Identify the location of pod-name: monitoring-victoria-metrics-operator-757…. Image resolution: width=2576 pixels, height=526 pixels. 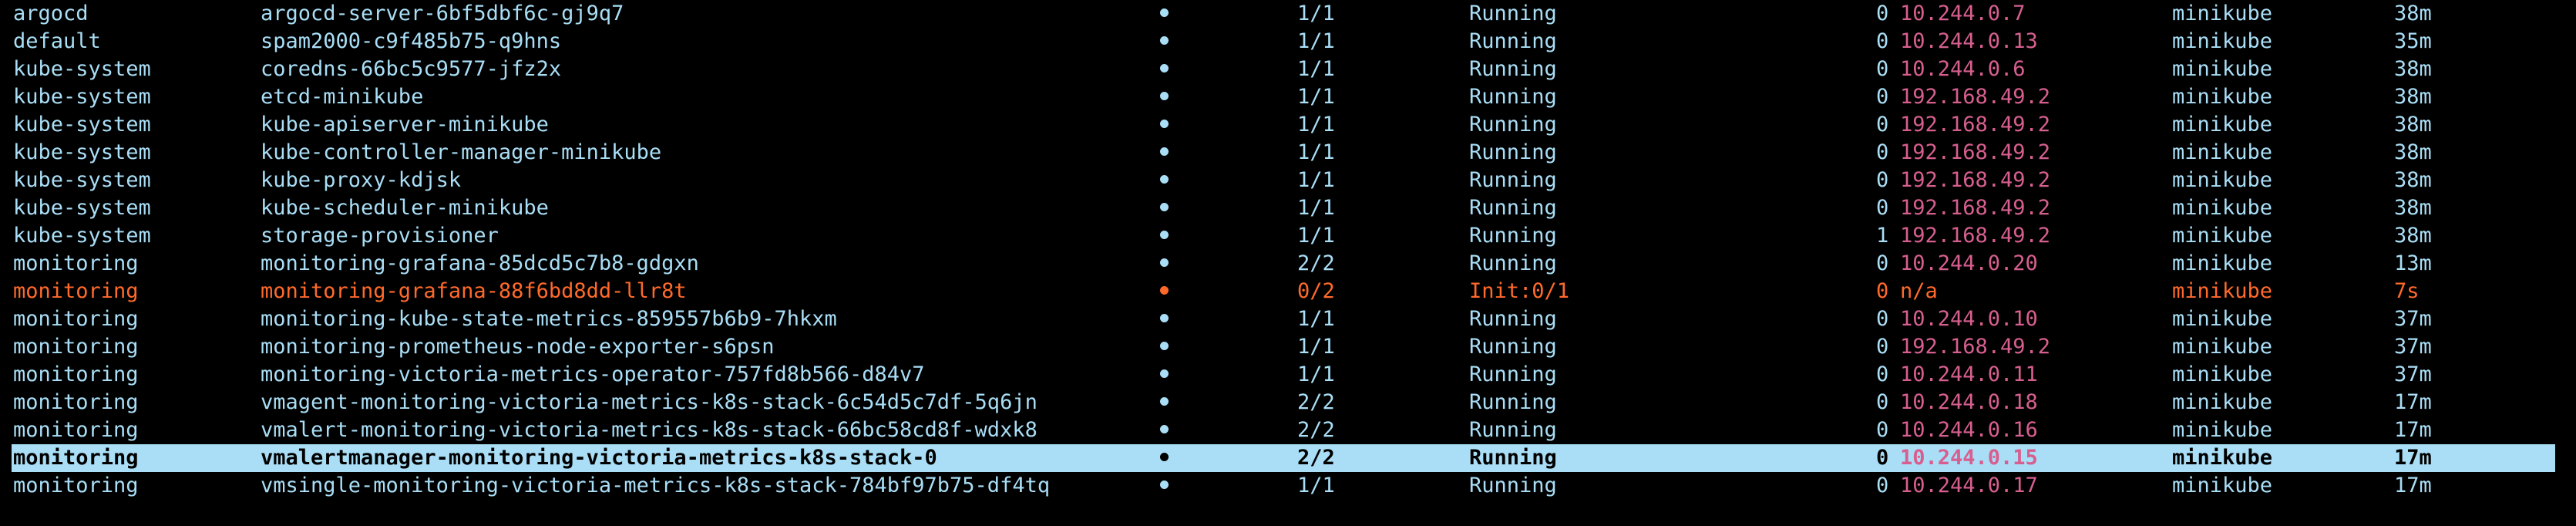
(593, 374).